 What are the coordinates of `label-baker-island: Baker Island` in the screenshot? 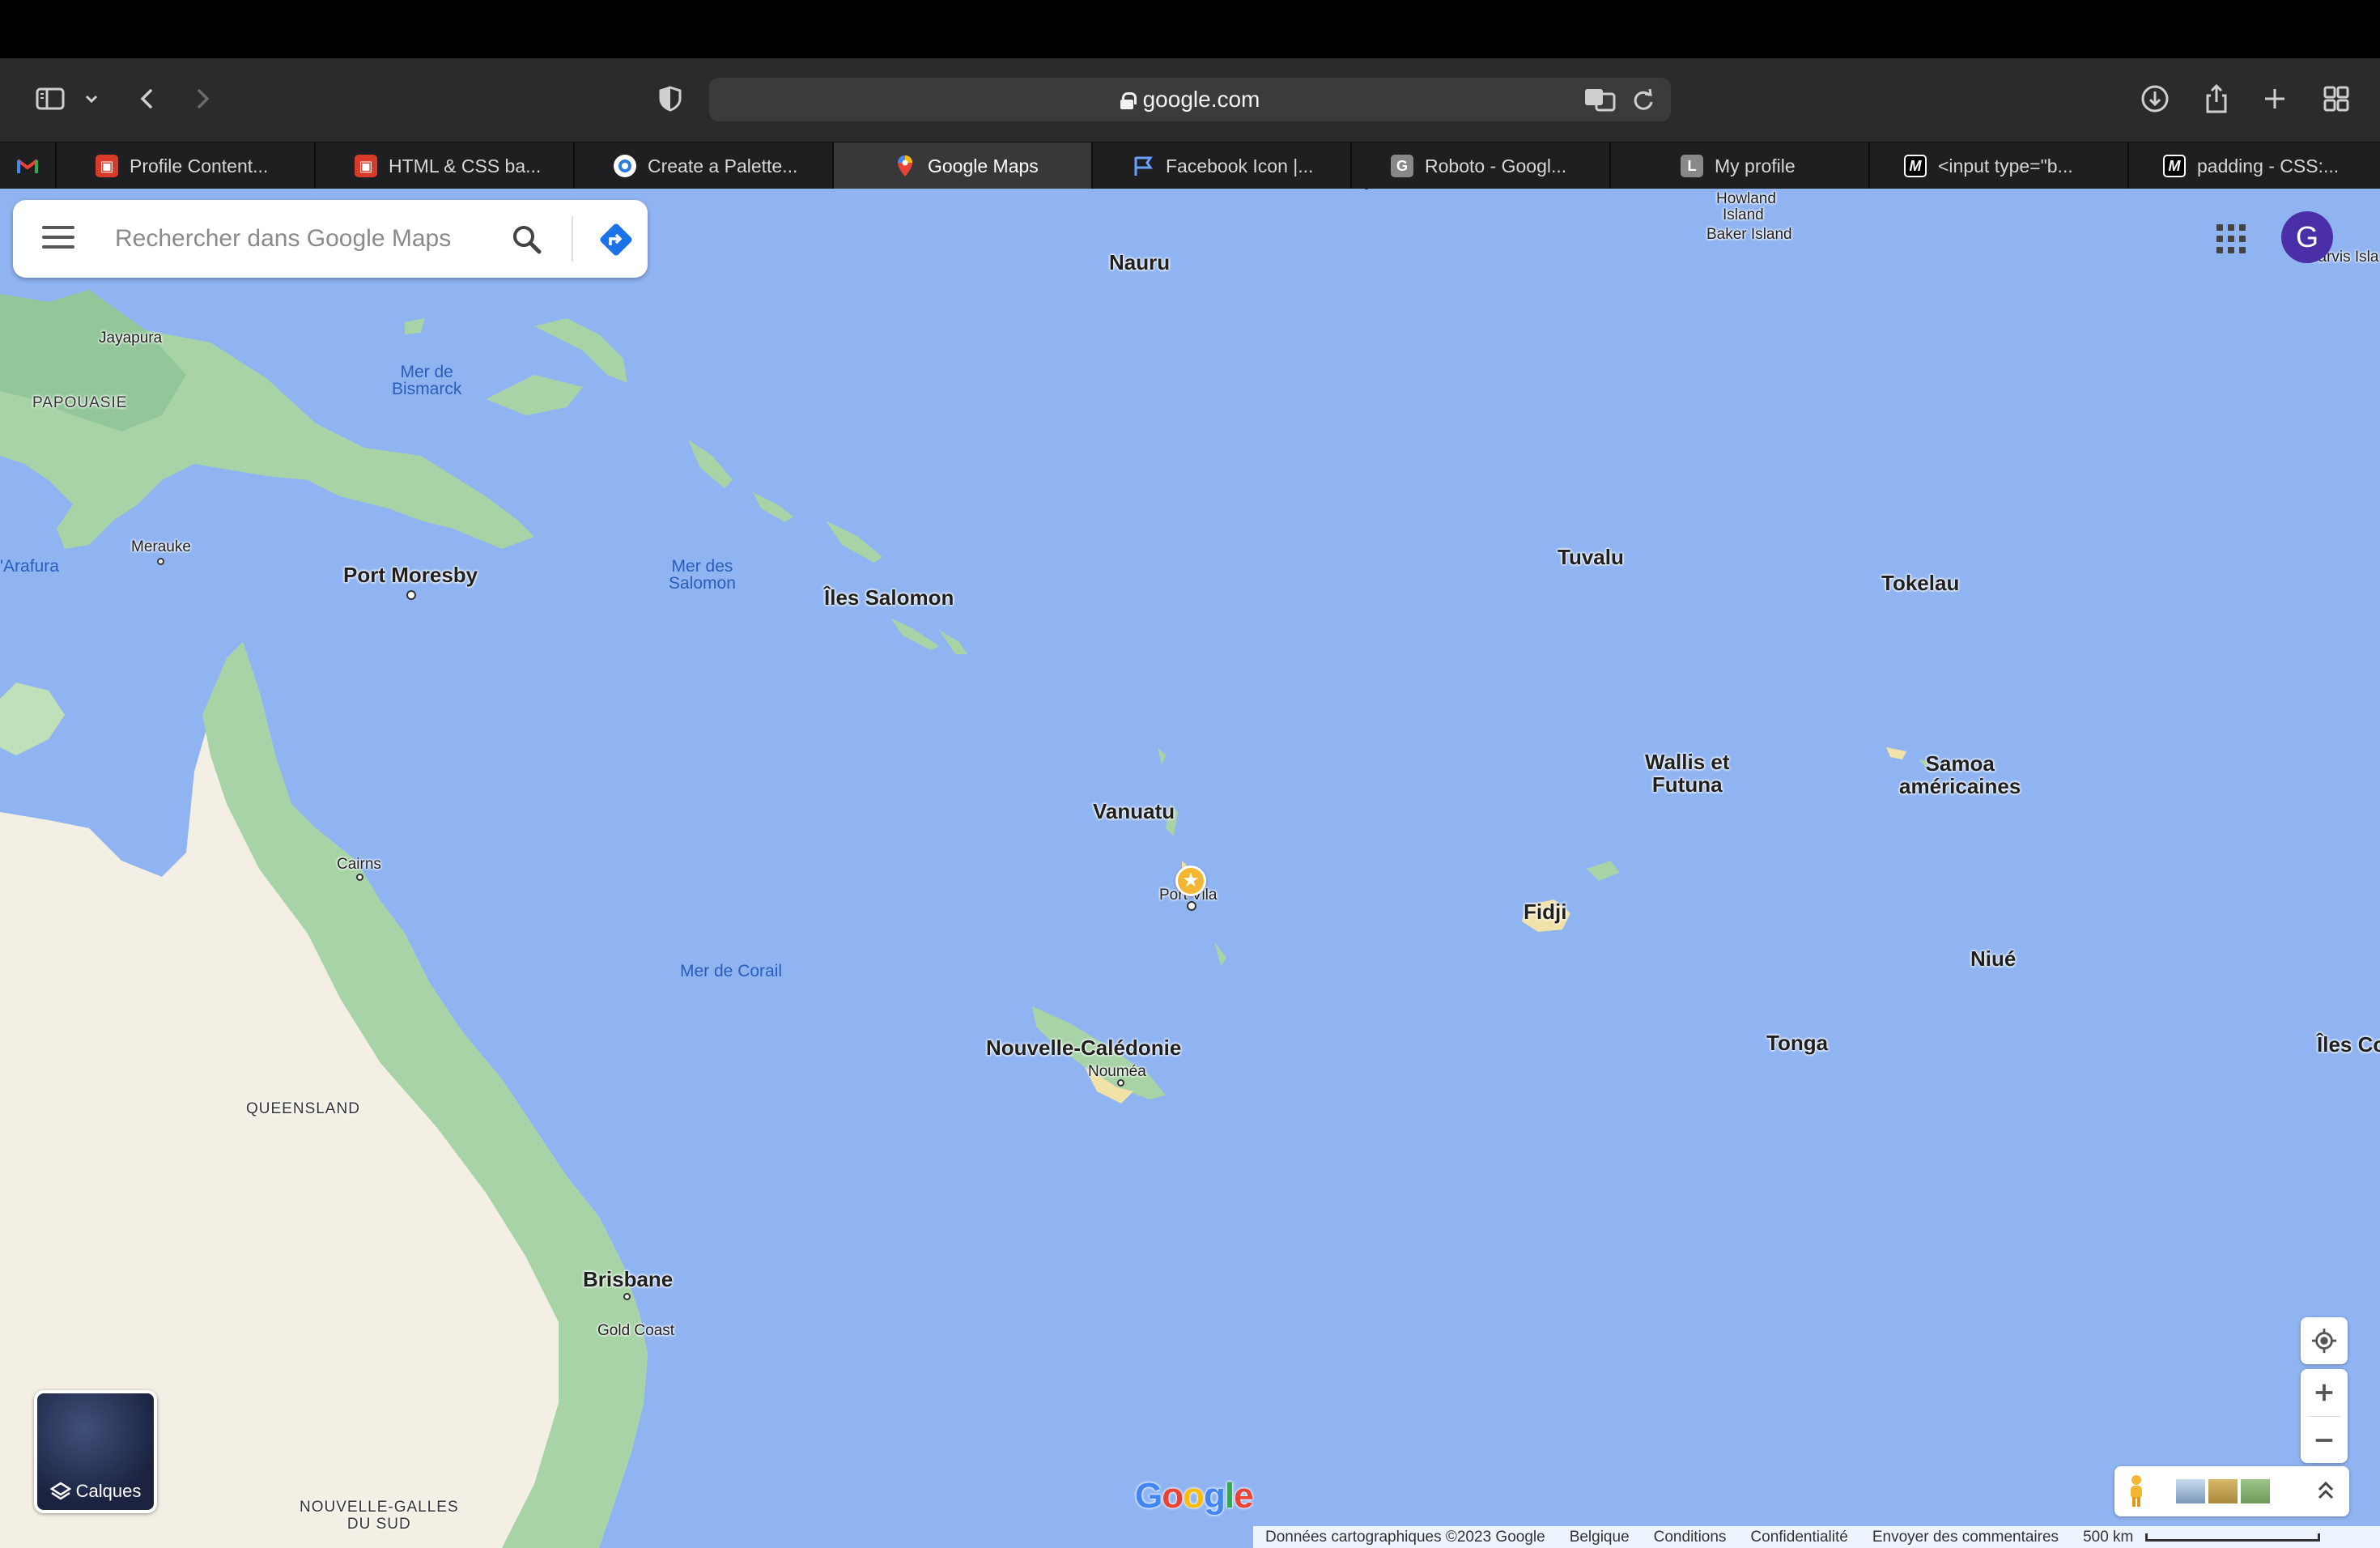 It's located at (1749, 235).